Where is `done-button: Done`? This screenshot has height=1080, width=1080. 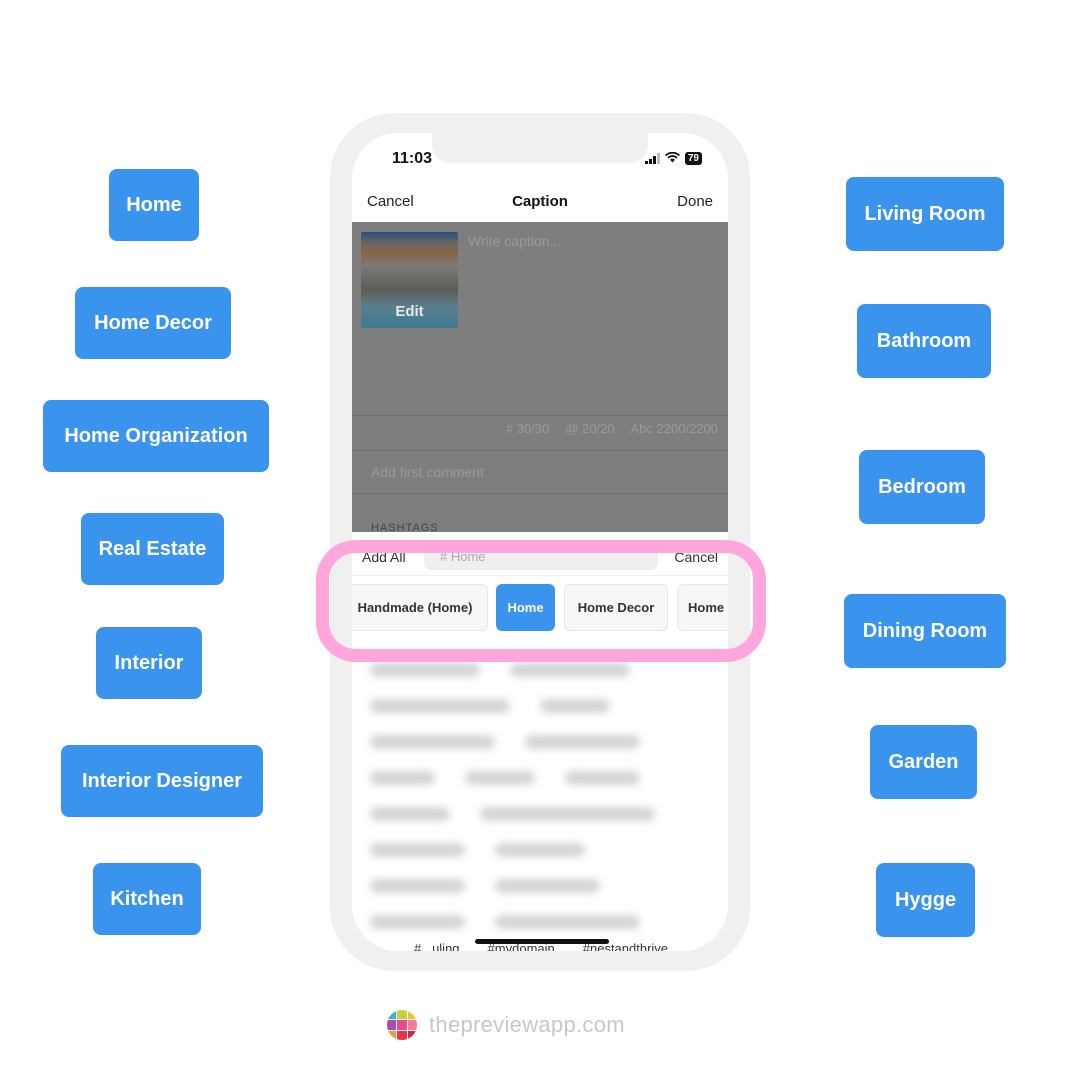 done-button: Done is located at coordinates (695, 201).